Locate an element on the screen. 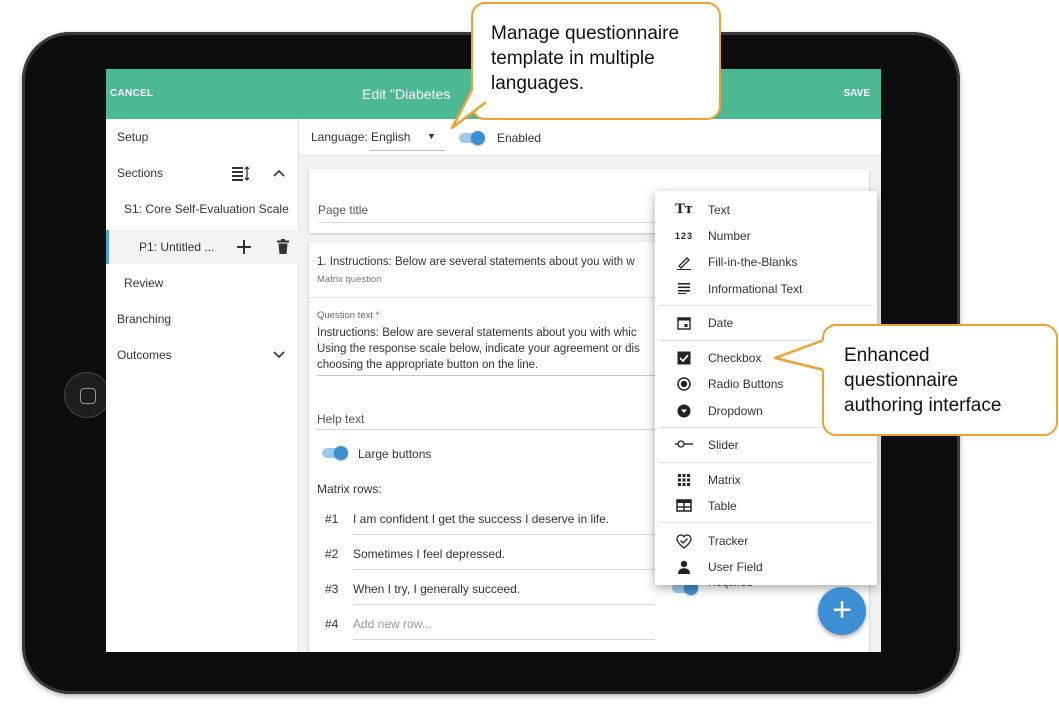  sidebar-item-section-s1: S1: Core Self-Evaluation Scale is located at coordinates (202, 209).